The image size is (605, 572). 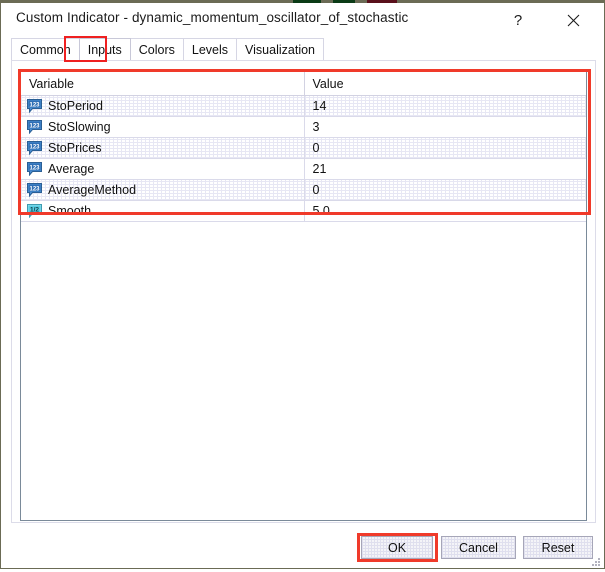 What do you see at coordinates (70, 211) in the screenshot?
I see `variable-name: Smooth` at bounding box center [70, 211].